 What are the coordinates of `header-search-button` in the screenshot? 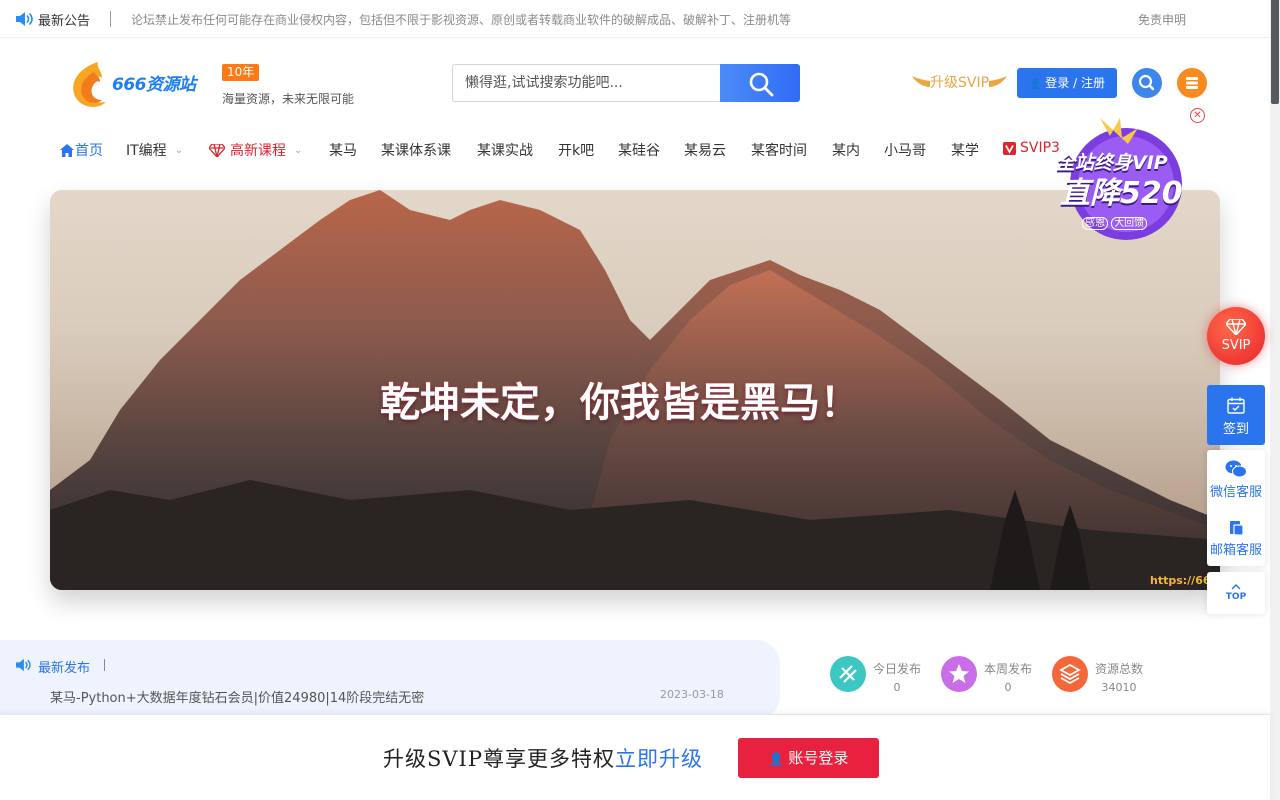 It's located at (1147, 83).